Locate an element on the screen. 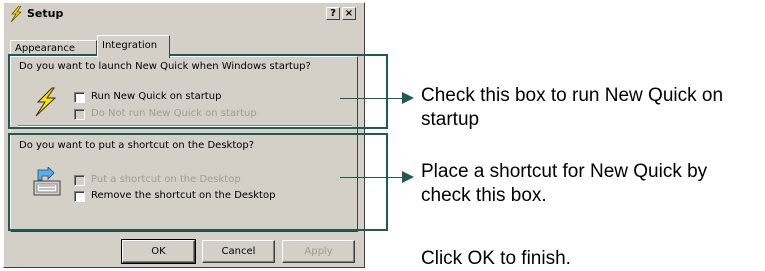  tab-integration: Integration is located at coordinates (133, 46).